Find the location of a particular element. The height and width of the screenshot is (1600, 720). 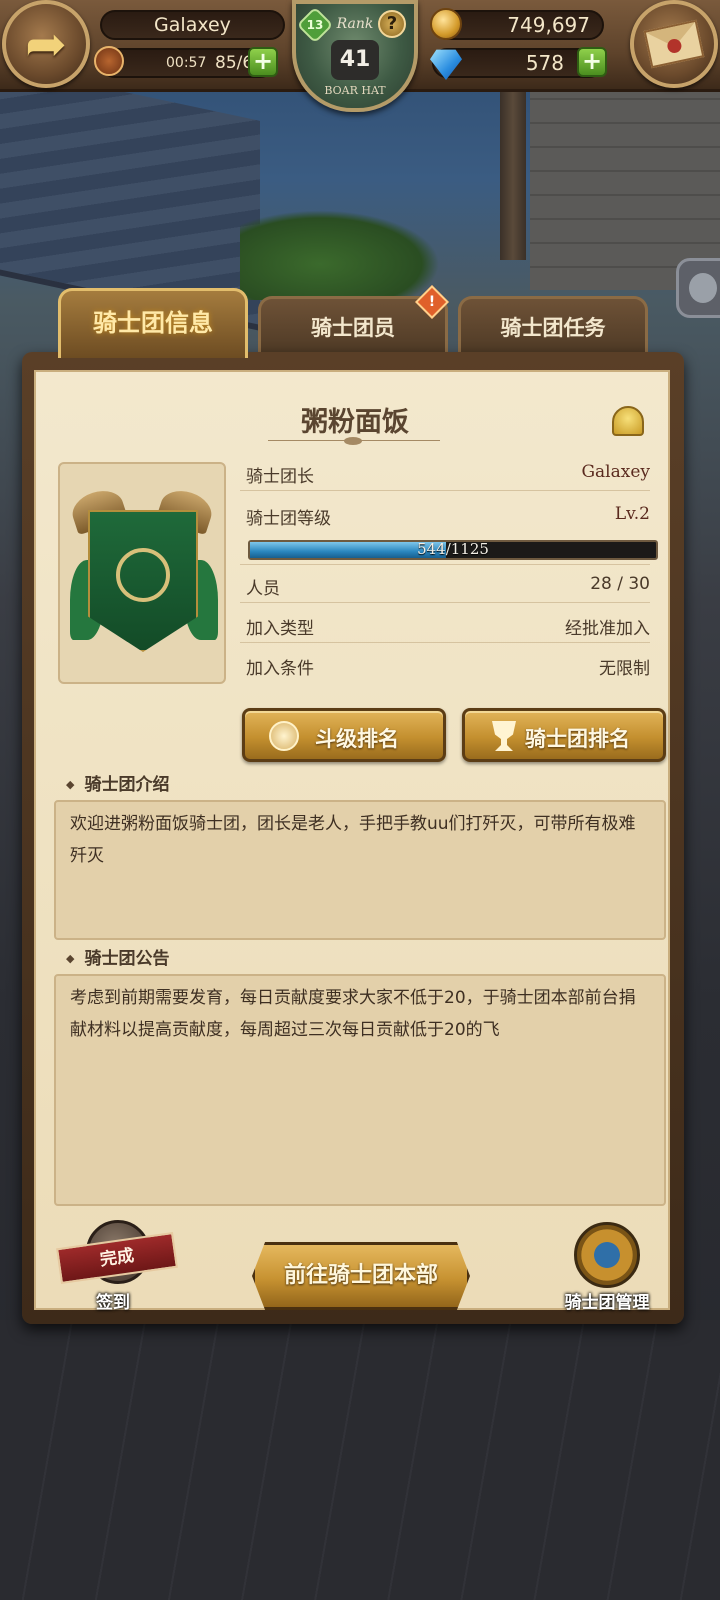

intro-title: 骑士团介绍 is located at coordinates (117, 782).